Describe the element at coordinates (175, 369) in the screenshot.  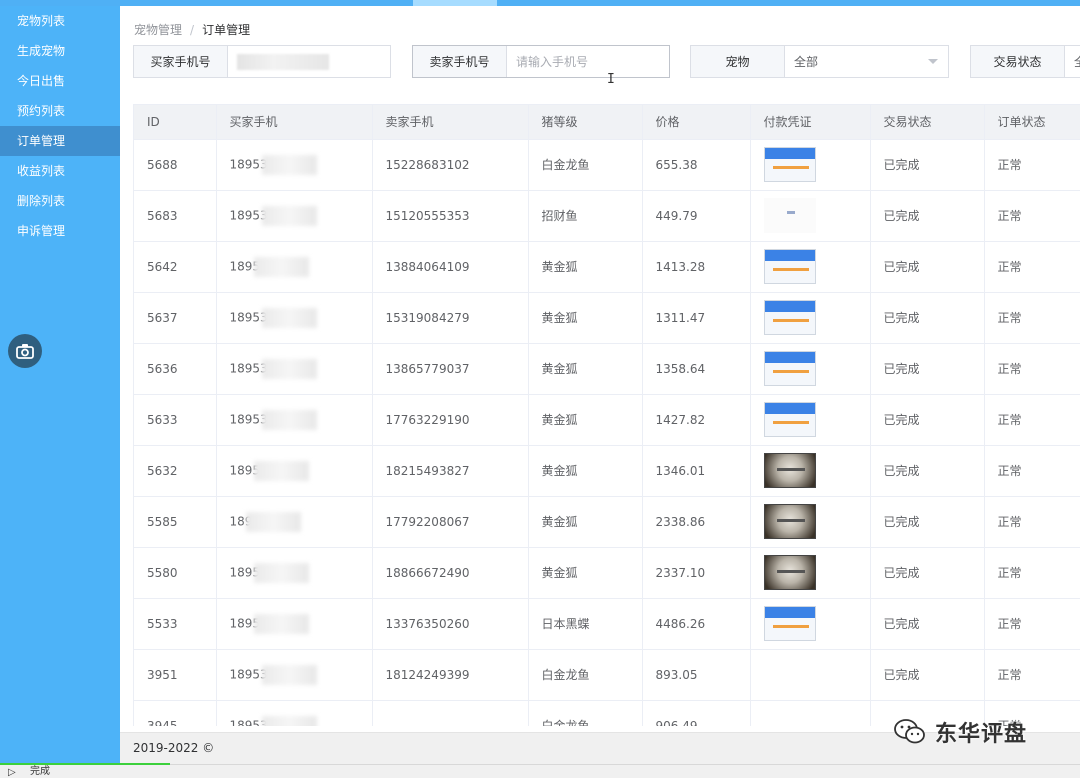
I see `cell-id: 5636` at that location.